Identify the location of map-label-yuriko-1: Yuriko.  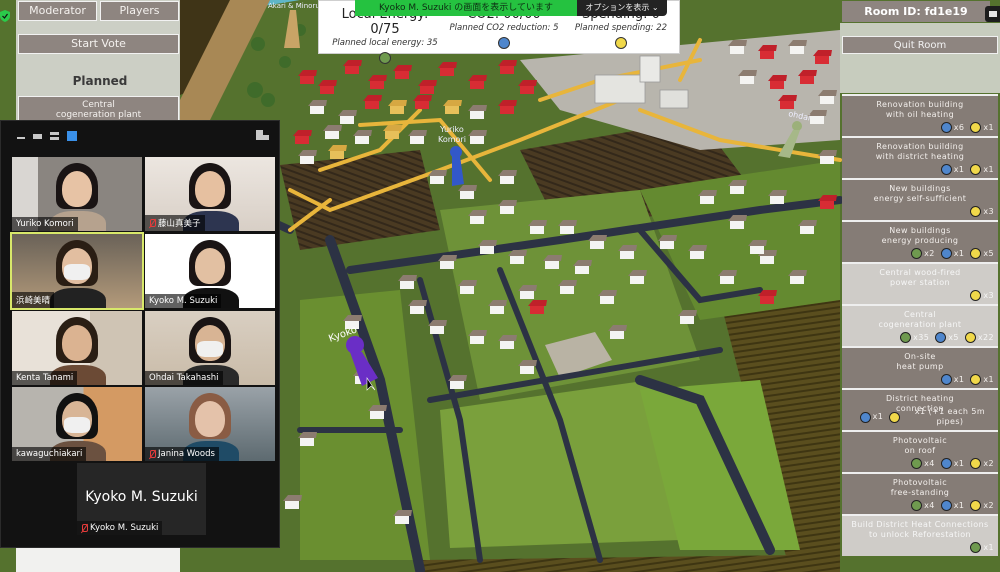
(451, 129).